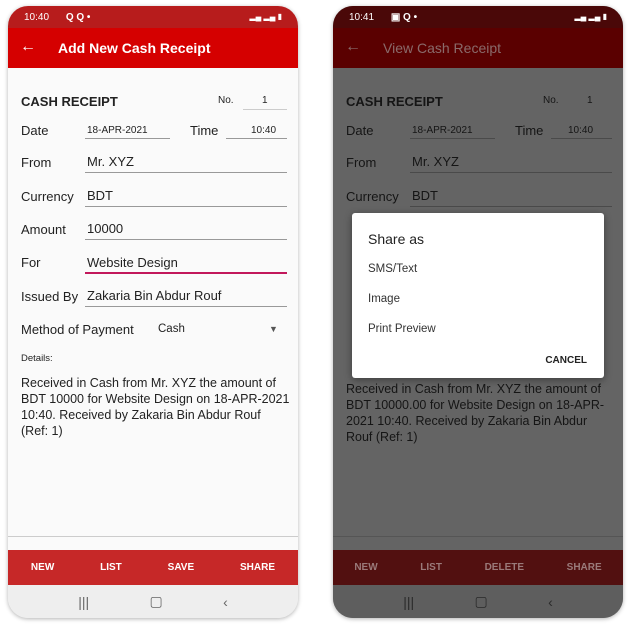 The width and height of the screenshot is (632, 627). Describe the element at coordinates (77, 329) in the screenshot. I see `payment-method-label: Method of Payment` at that location.